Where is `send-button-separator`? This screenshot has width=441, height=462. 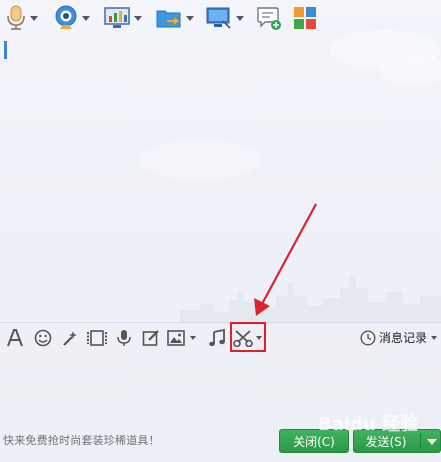 send-button-separator is located at coordinates (420, 441).